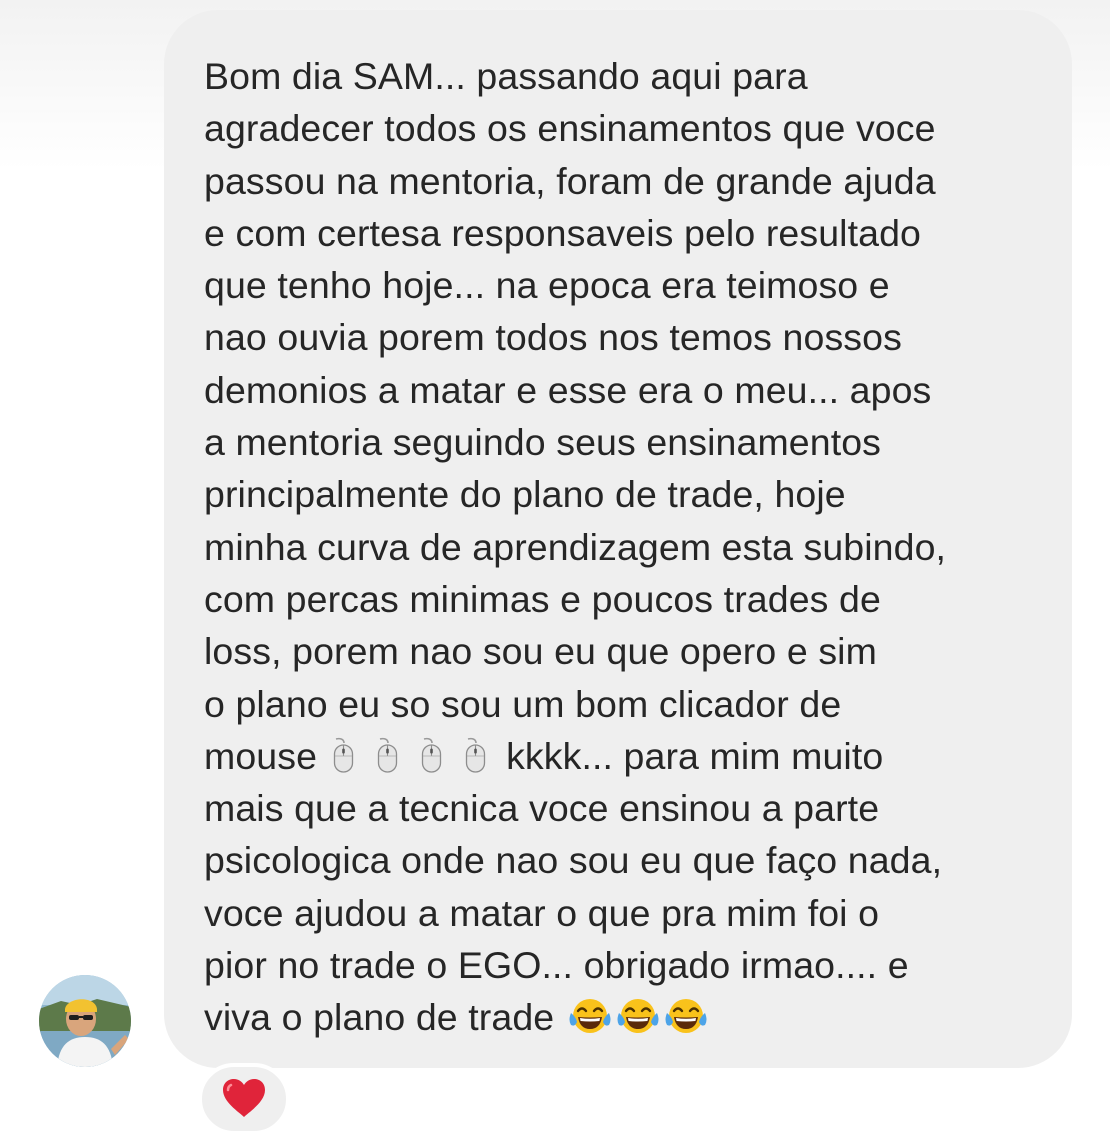 The width and height of the screenshot is (1110, 1135). What do you see at coordinates (379, 1017) in the screenshot?
I see `message-text: viva o plano de trade` at bounding box center [379, 1017].